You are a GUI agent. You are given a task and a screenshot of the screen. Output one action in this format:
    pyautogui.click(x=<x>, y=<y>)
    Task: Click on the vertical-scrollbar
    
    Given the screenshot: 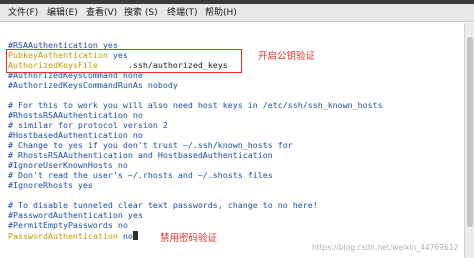 What is the action you would take?
    pyautogui.click(x=469, y=140)
    